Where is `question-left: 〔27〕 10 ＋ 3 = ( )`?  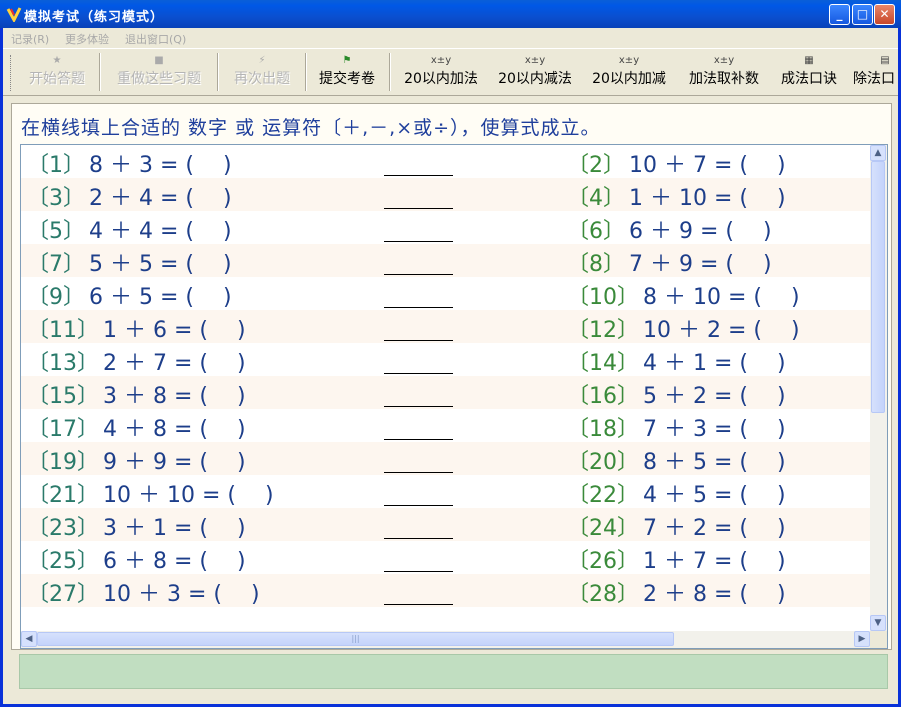
question-left: 〔27〕 10 ＋ 3 = ( ) is located at coordinates (143, 592).